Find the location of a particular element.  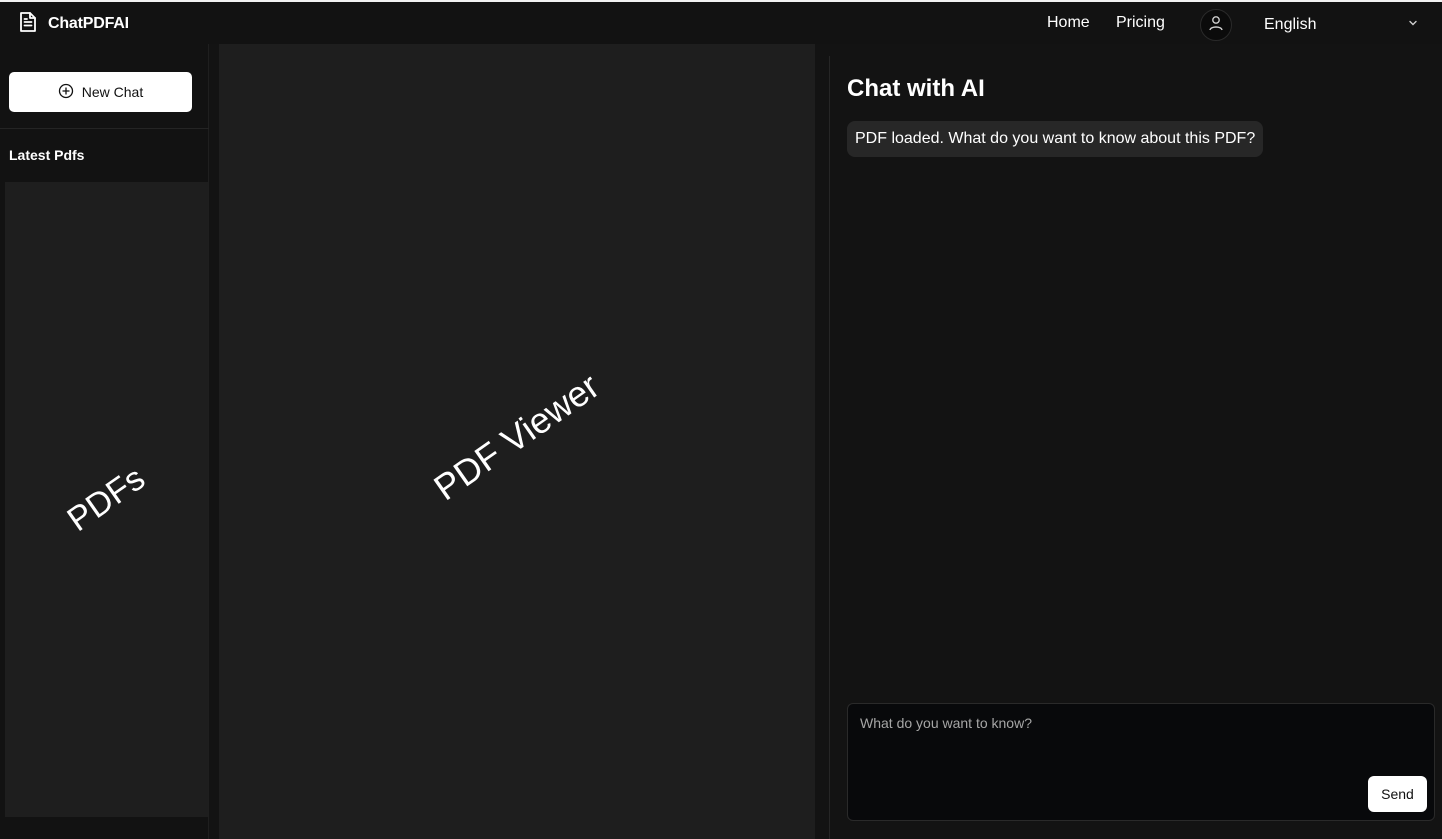

chat-input is located at coordinates (1141, 762).